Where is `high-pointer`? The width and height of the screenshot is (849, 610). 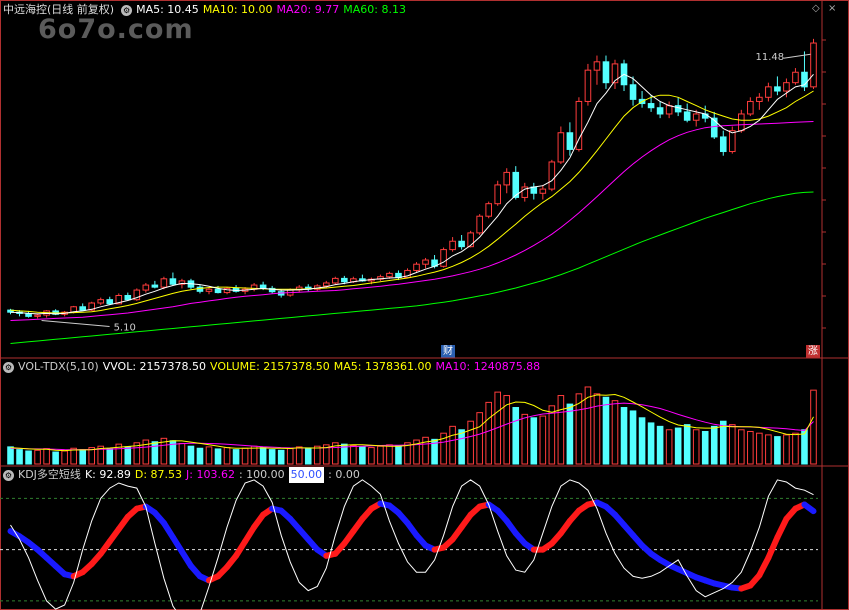
high-pointer is located at coordinates (797, 56).